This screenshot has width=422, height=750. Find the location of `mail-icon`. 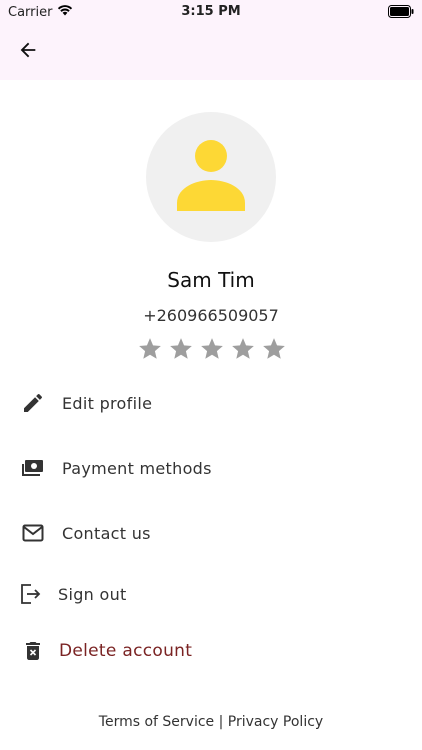

mail-icon is located at coordinates (33, 533).